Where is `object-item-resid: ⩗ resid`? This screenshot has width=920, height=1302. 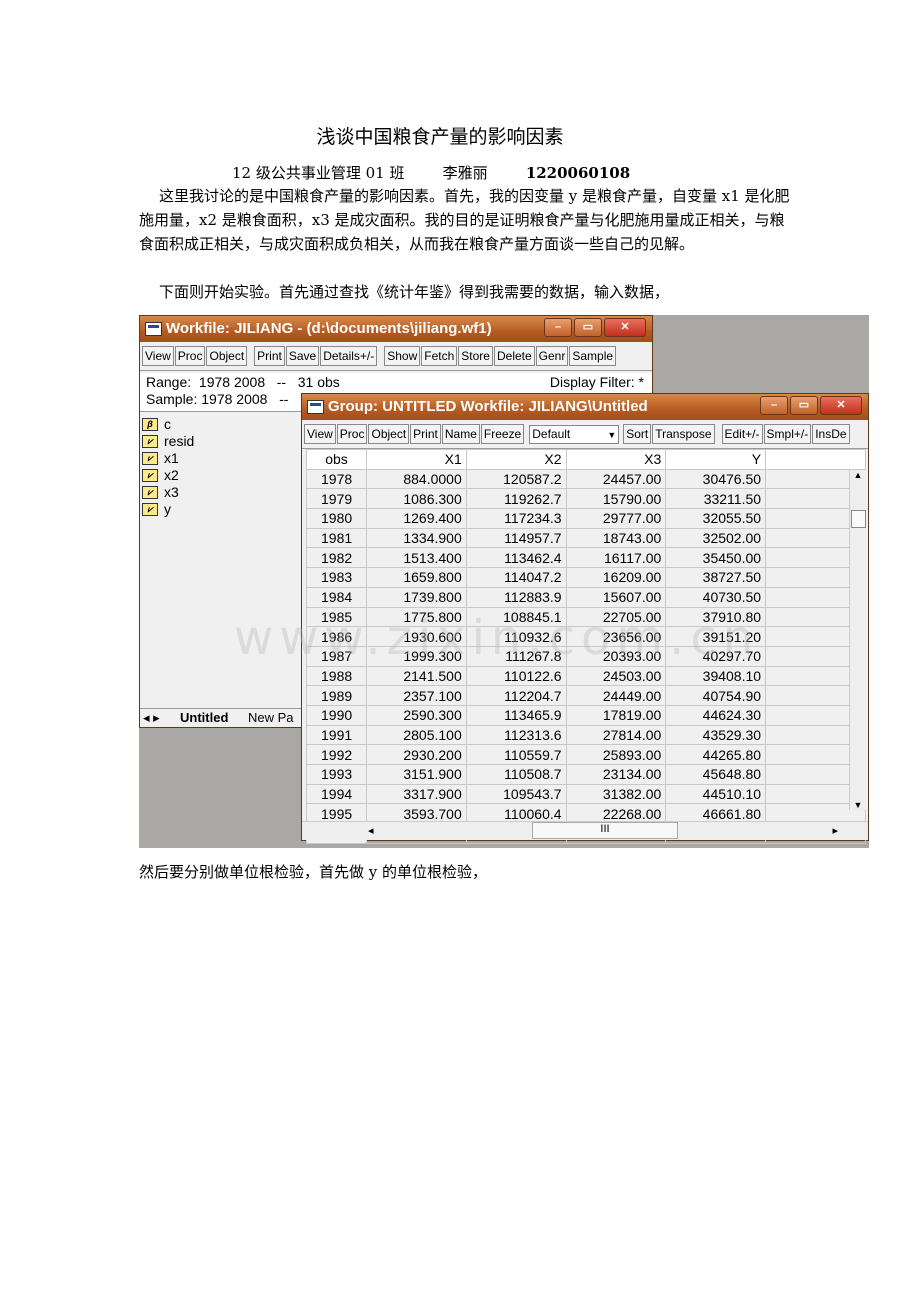
object-item-resid: ⩗ resid is located at coordinates (168, 441).